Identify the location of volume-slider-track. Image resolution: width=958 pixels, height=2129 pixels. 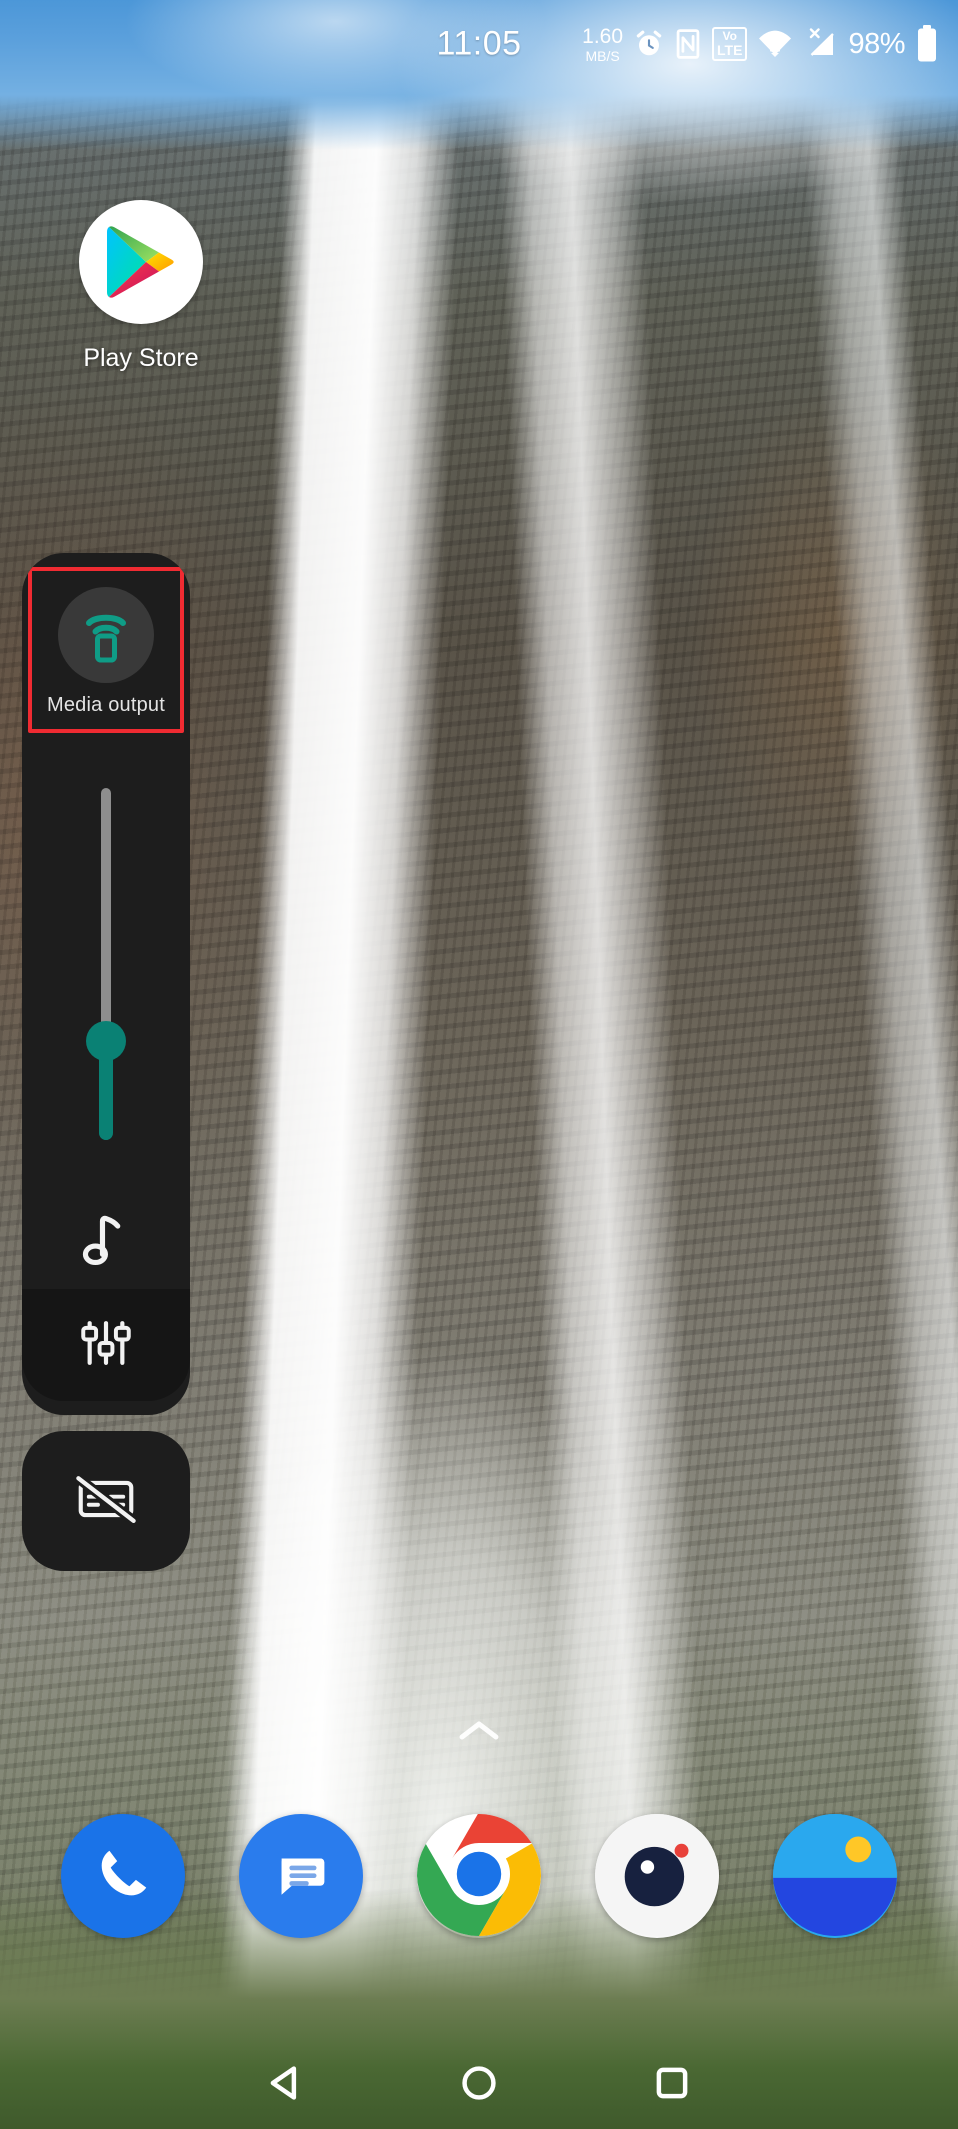
(106, 964).